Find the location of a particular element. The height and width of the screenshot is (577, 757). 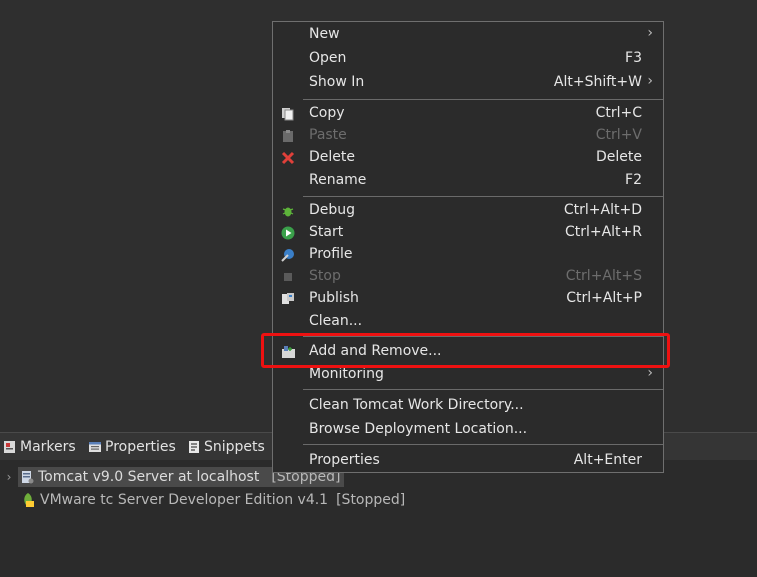

menu-item-copy: Copy Ctrl+C is located at coordinates (468, 114).